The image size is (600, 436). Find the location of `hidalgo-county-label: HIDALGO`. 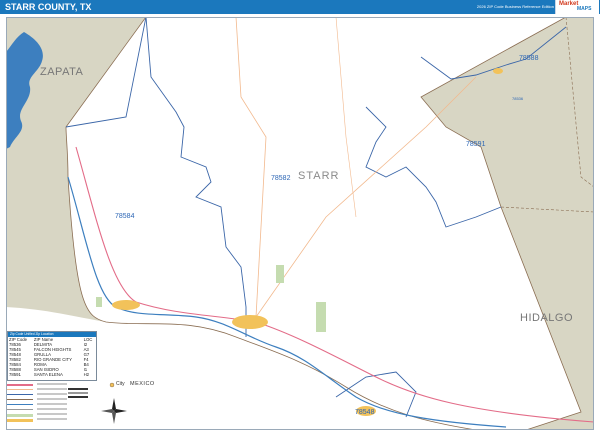

hidalgo-county-label: HIDALGO is located at coordinates (547, 318).